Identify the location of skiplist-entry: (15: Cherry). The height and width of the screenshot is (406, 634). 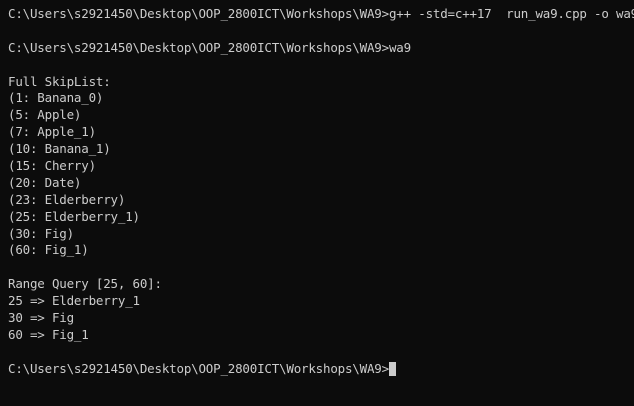
(52, 166).